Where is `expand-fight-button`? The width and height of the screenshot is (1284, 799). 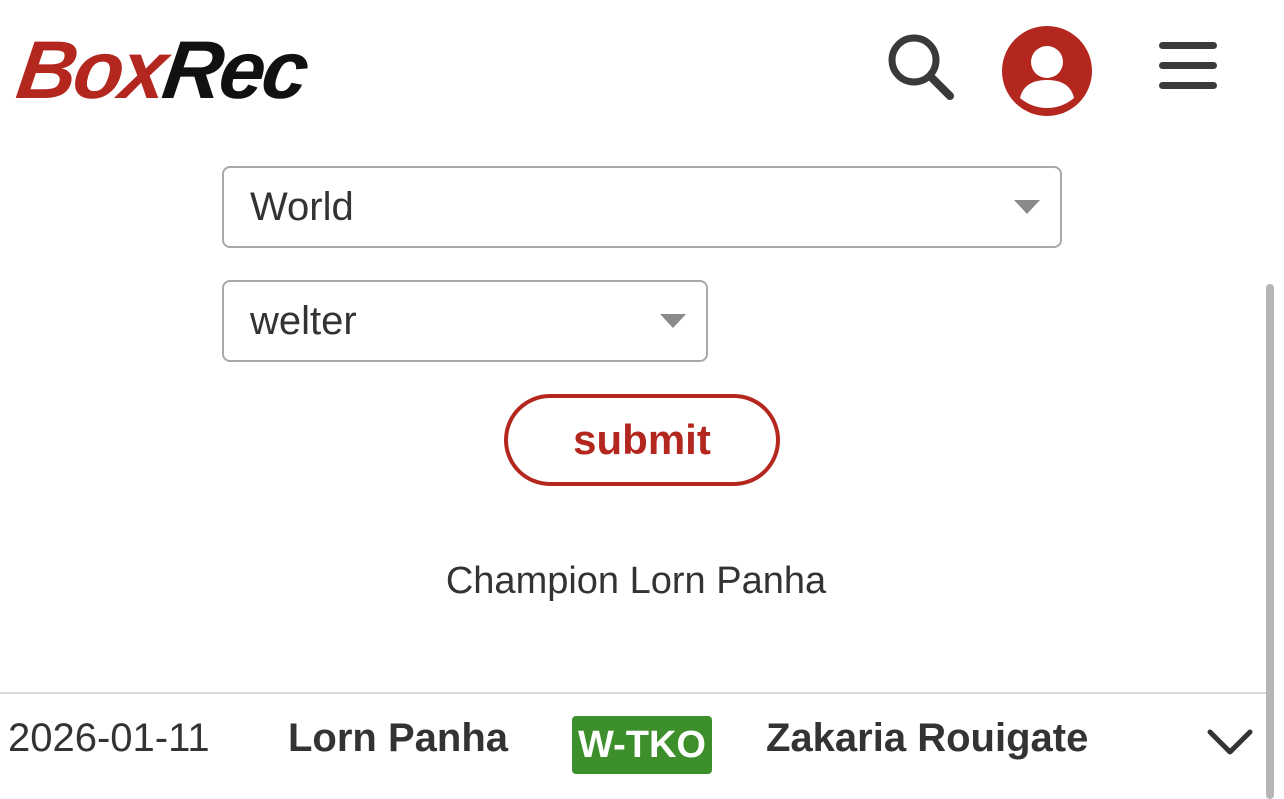
expand-fight-button is located at coordinates (1230, 742).